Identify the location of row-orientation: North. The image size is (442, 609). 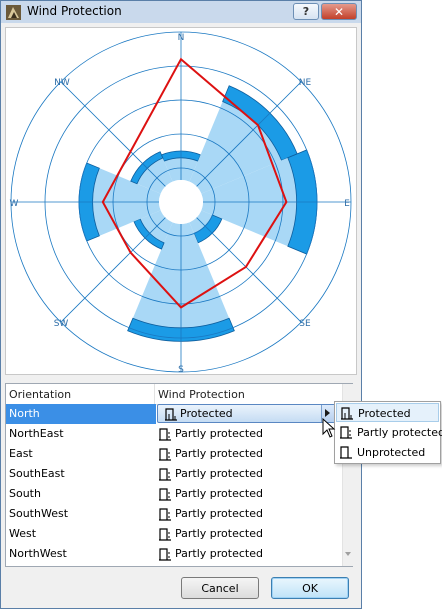
(24, 413).